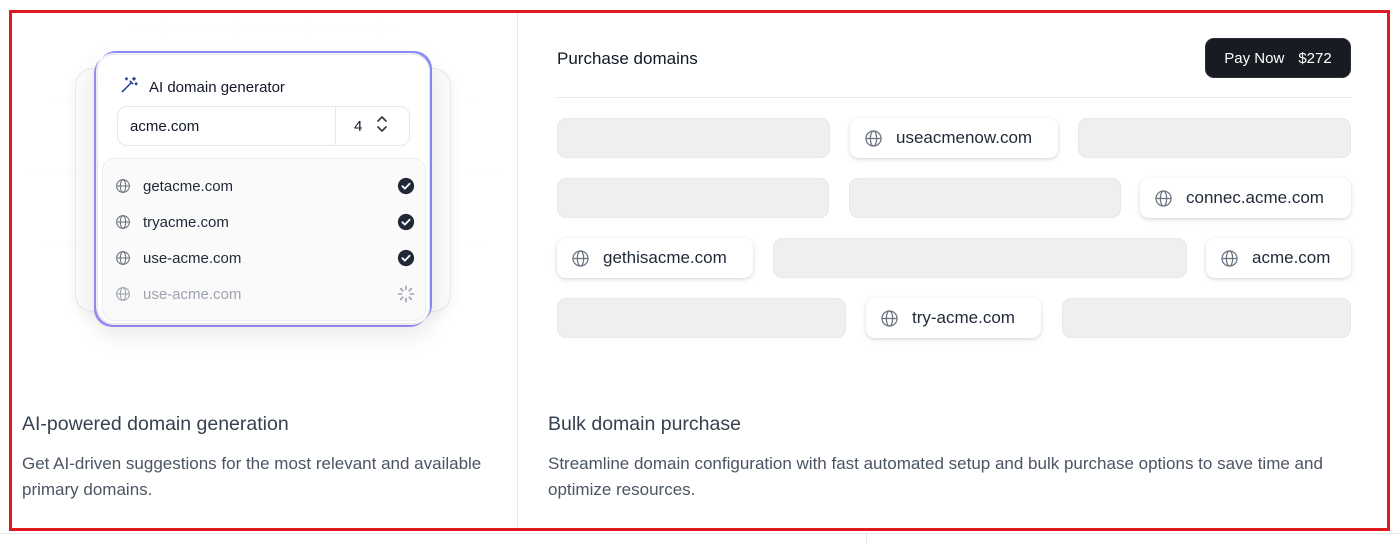  What do you see at coordinates (155, 424) in the screenshot?
I see `feature-heading: AI-powered domain generation` at bounding box center [155, 424].